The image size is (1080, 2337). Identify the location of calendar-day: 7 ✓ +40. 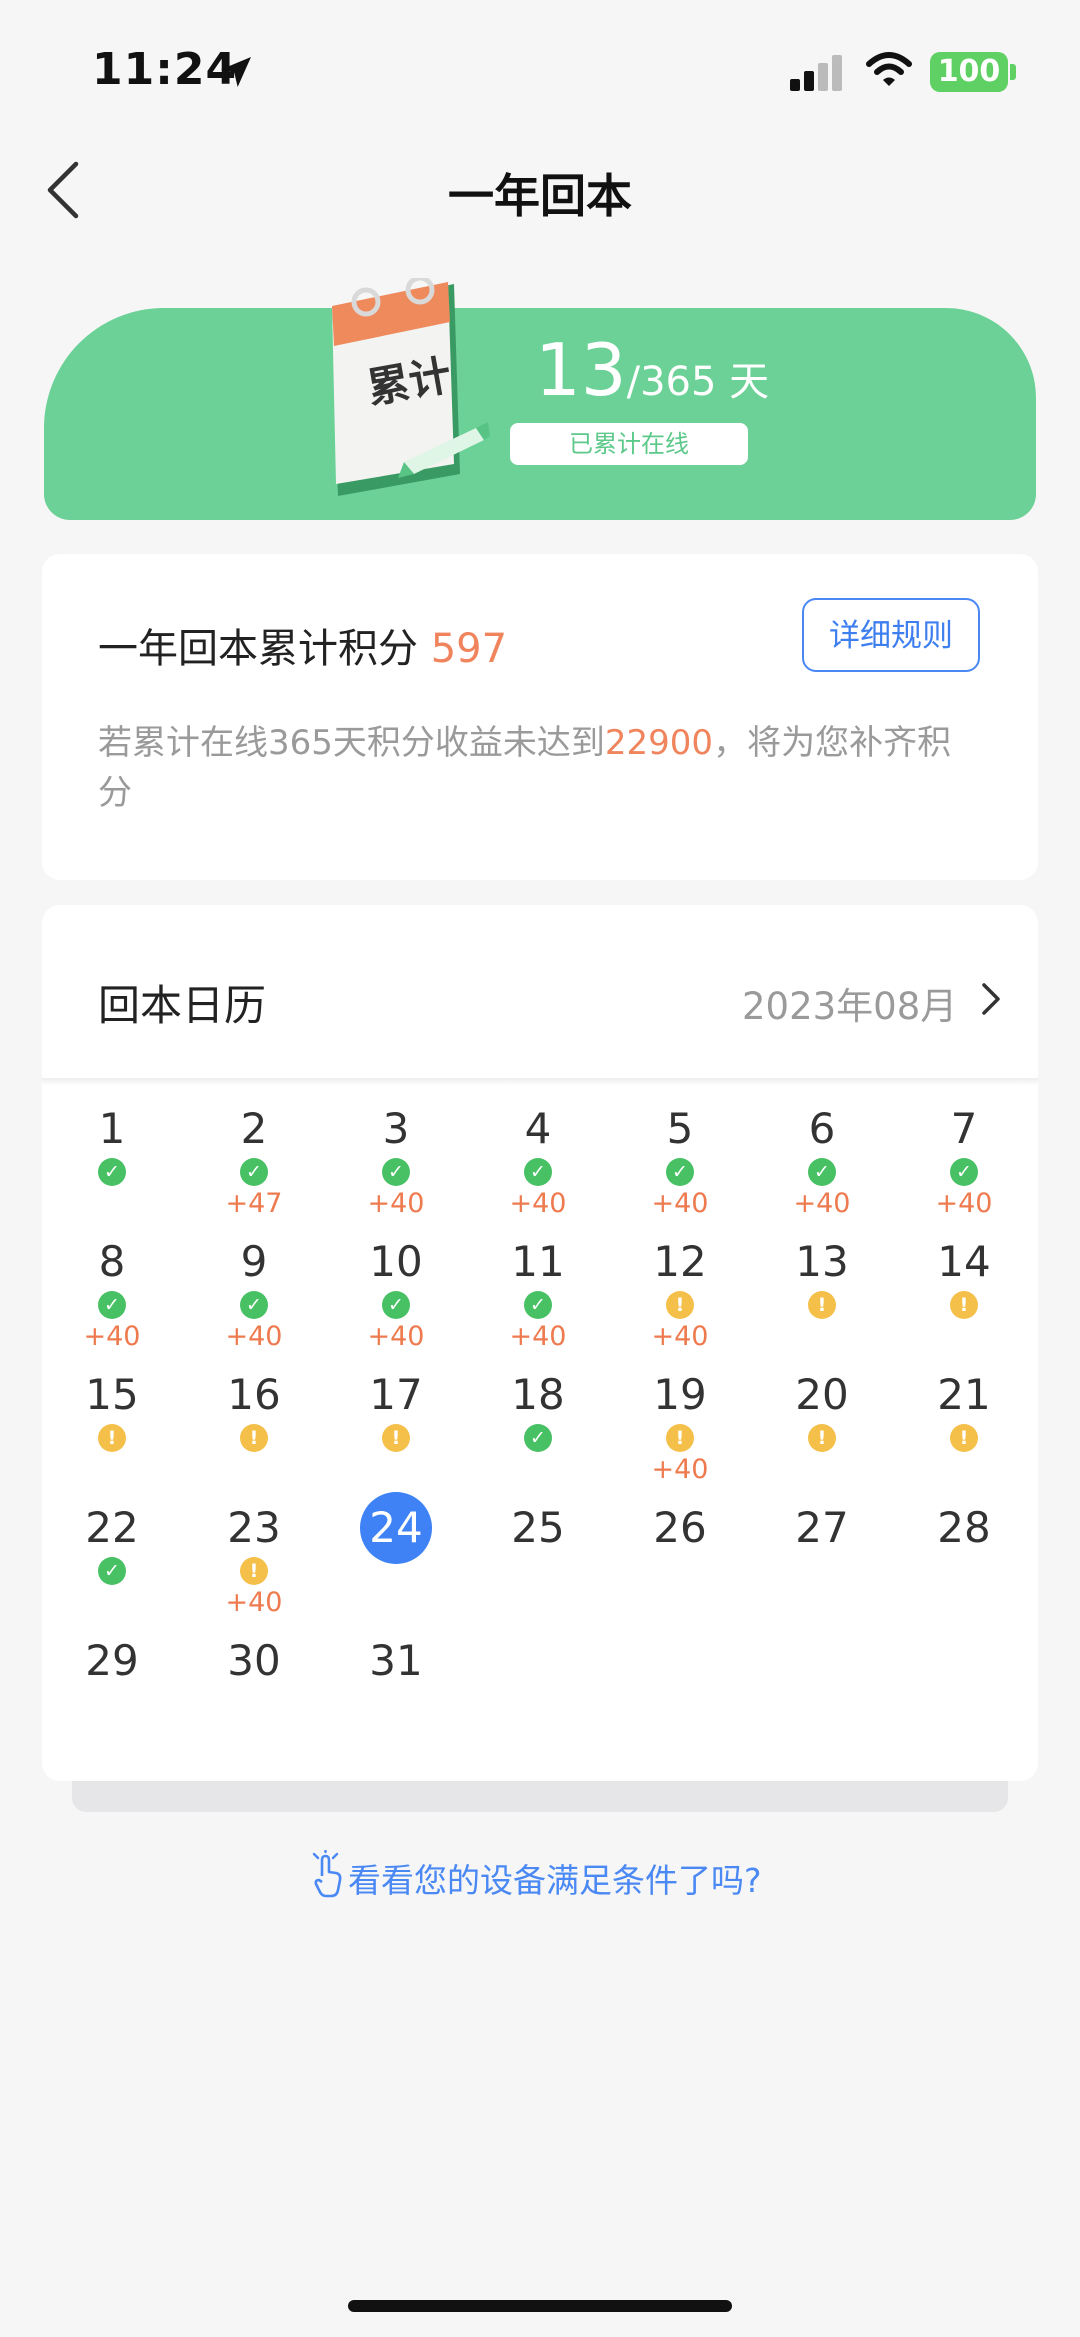
(964, 1163).